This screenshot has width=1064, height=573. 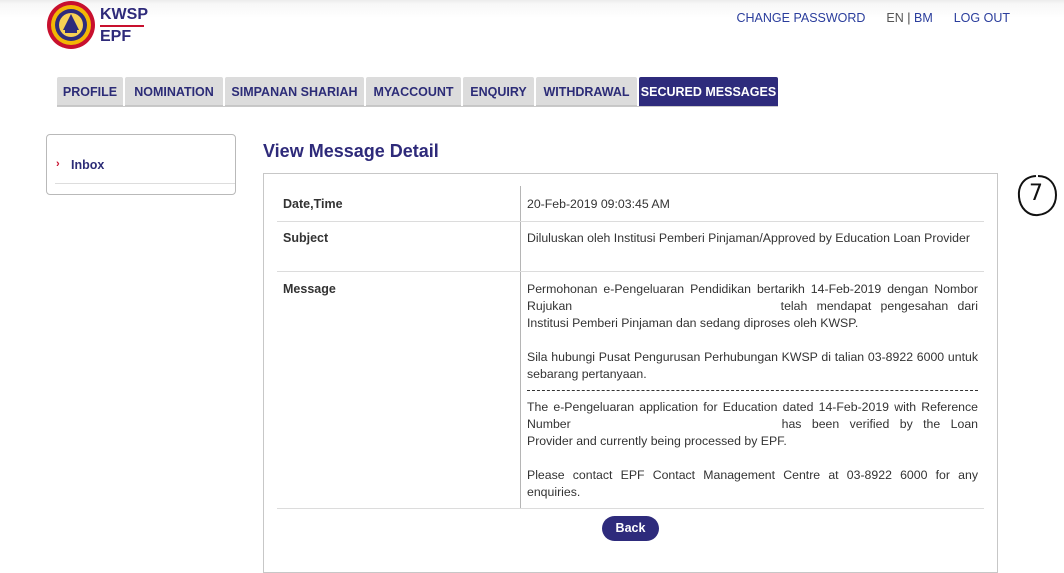 I want to click on tab-secured-messages: SECURED MESSAGES, so click(x=708, y=91).